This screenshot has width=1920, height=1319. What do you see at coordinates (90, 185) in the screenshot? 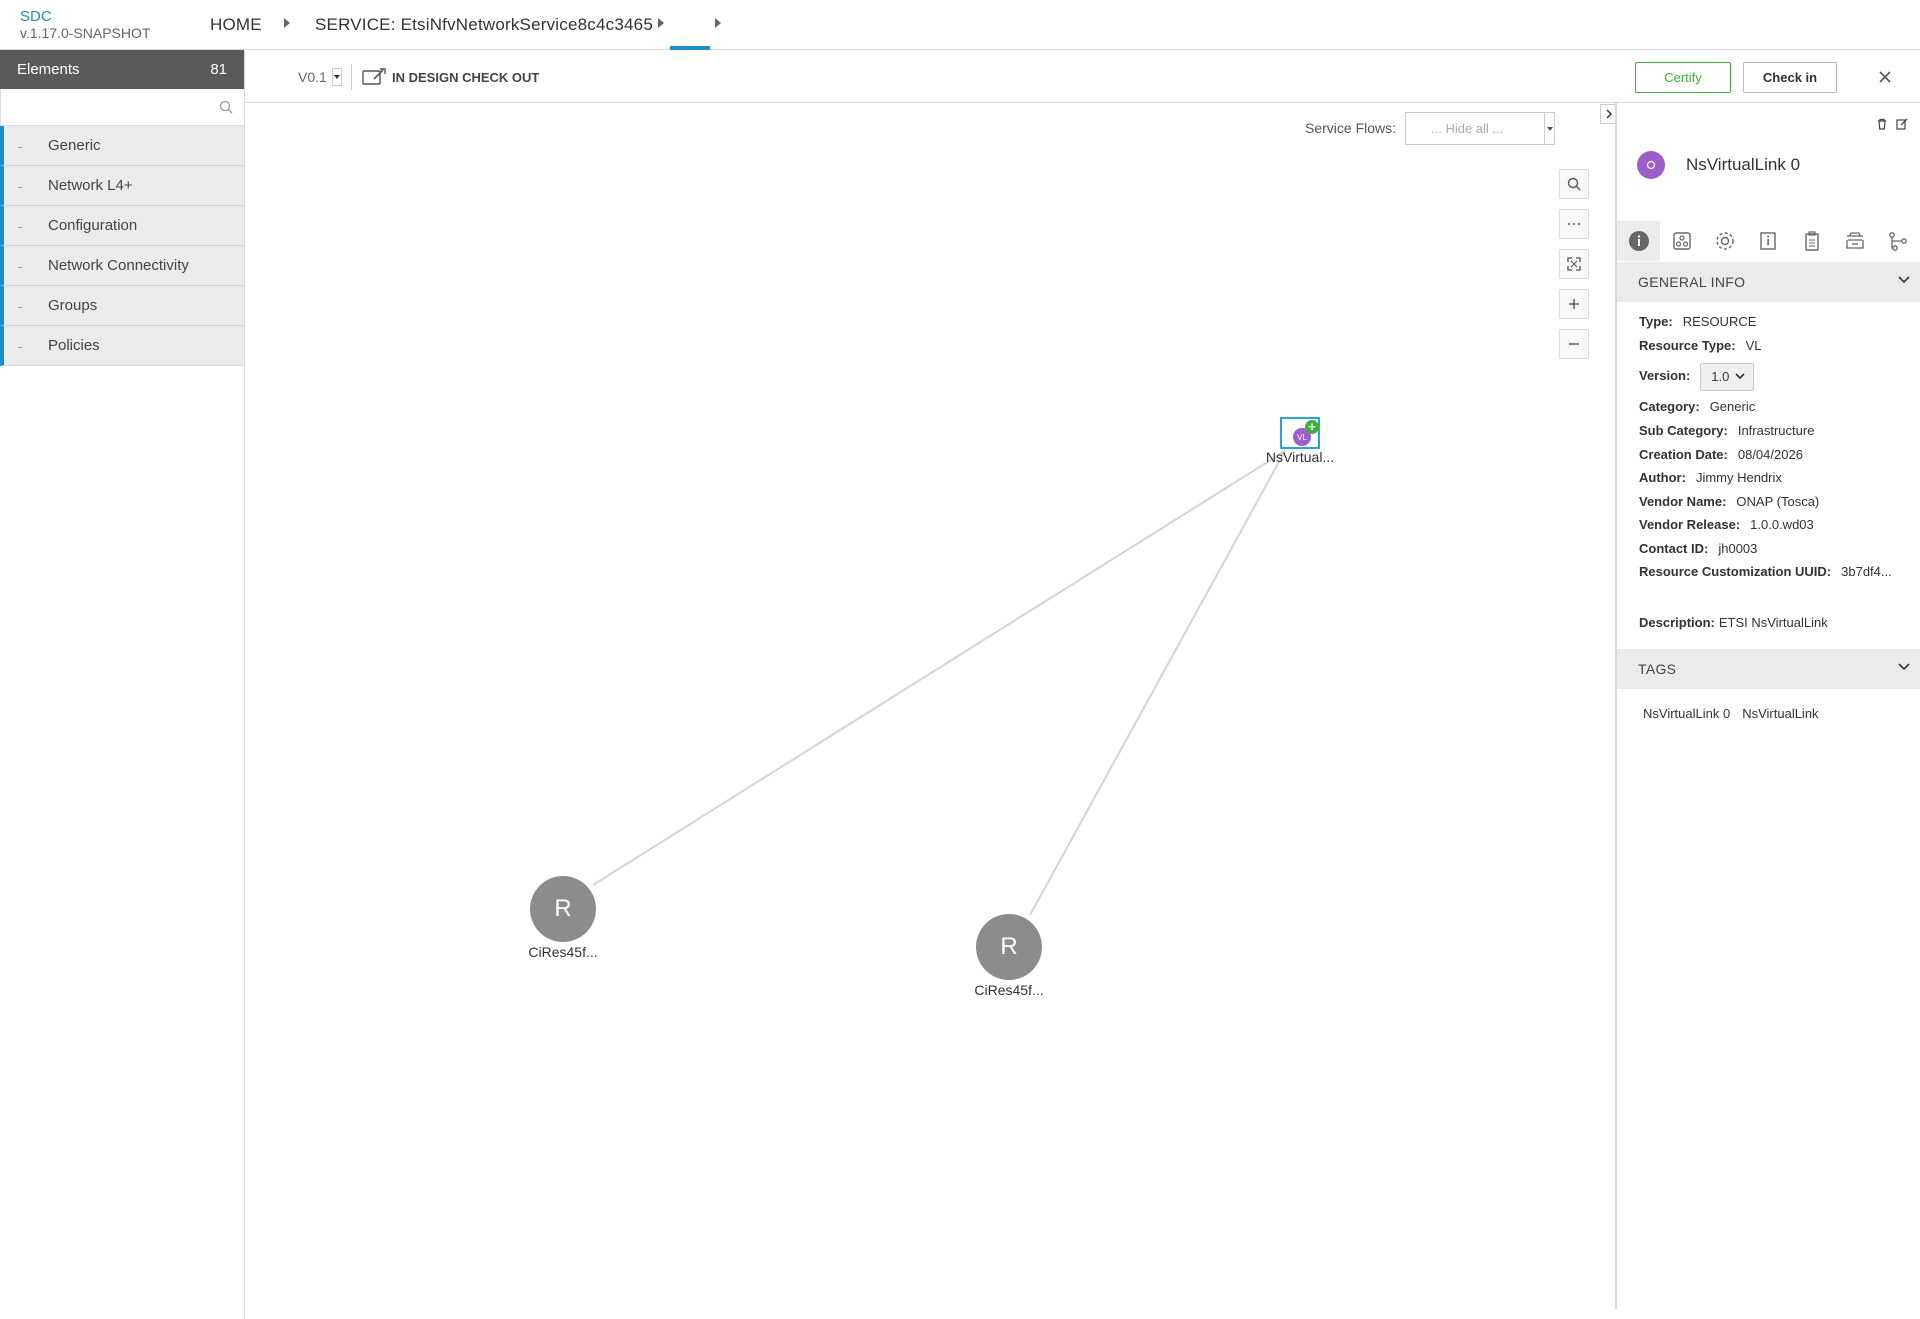
I see `palette-group-label: Network L4+` at bounding box center [90, 185].